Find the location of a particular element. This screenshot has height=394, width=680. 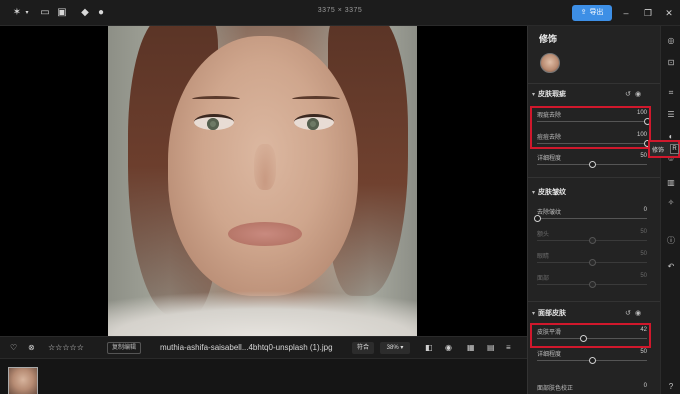

slider-label: 去除皱纹 is located at coordinates (549, 213).